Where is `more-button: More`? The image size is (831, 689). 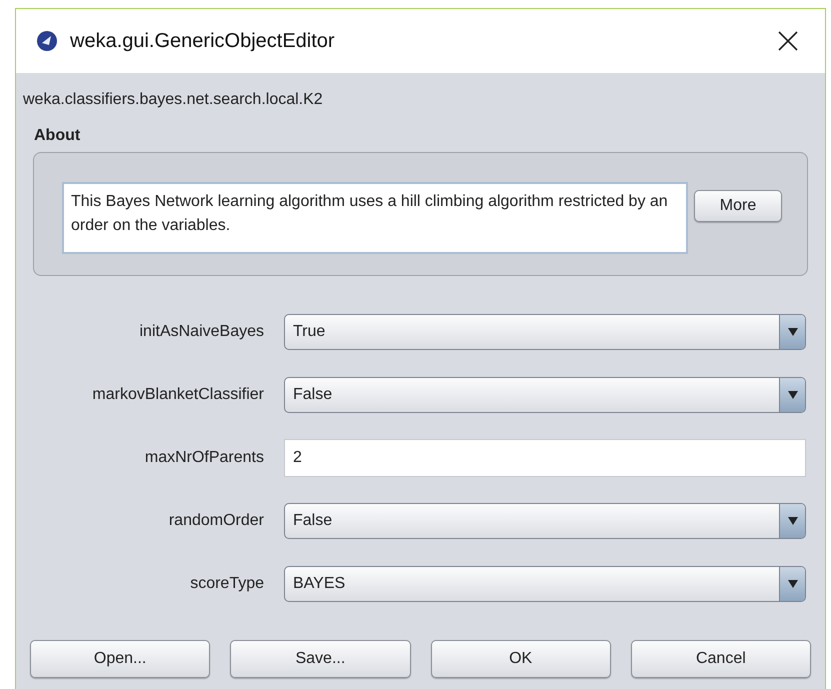 more-button: More is located at coordinates (738, 206).